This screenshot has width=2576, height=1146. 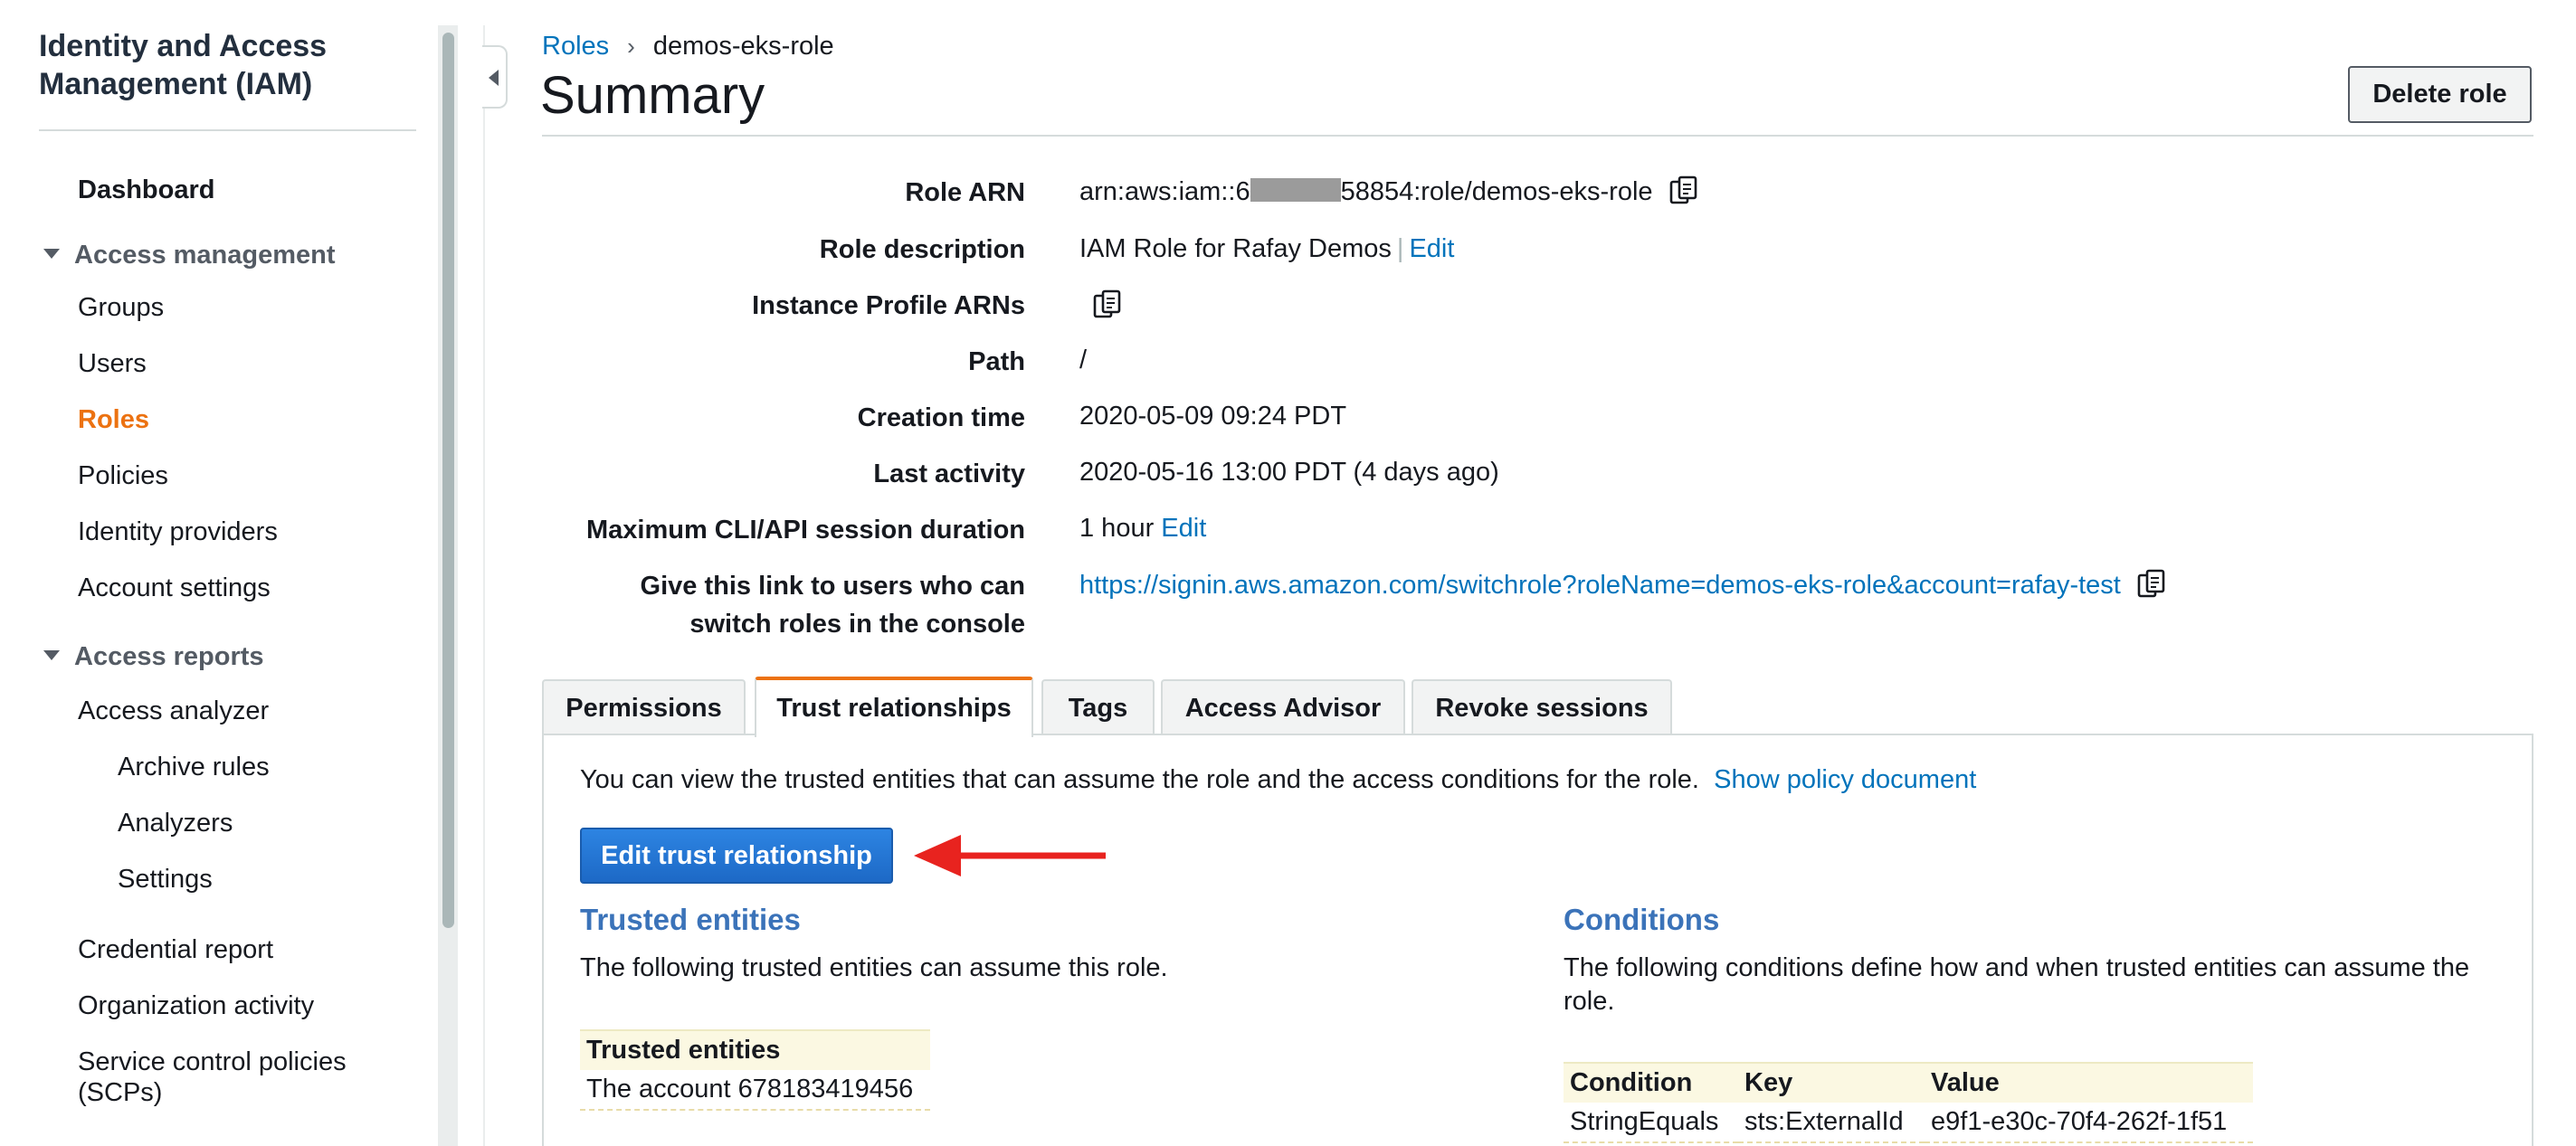 What do you see at coordinates (194, 767) in the screenshot?
I see `sidebar-item-archive-rules: Archive rules` at bounding box center [194, 767].